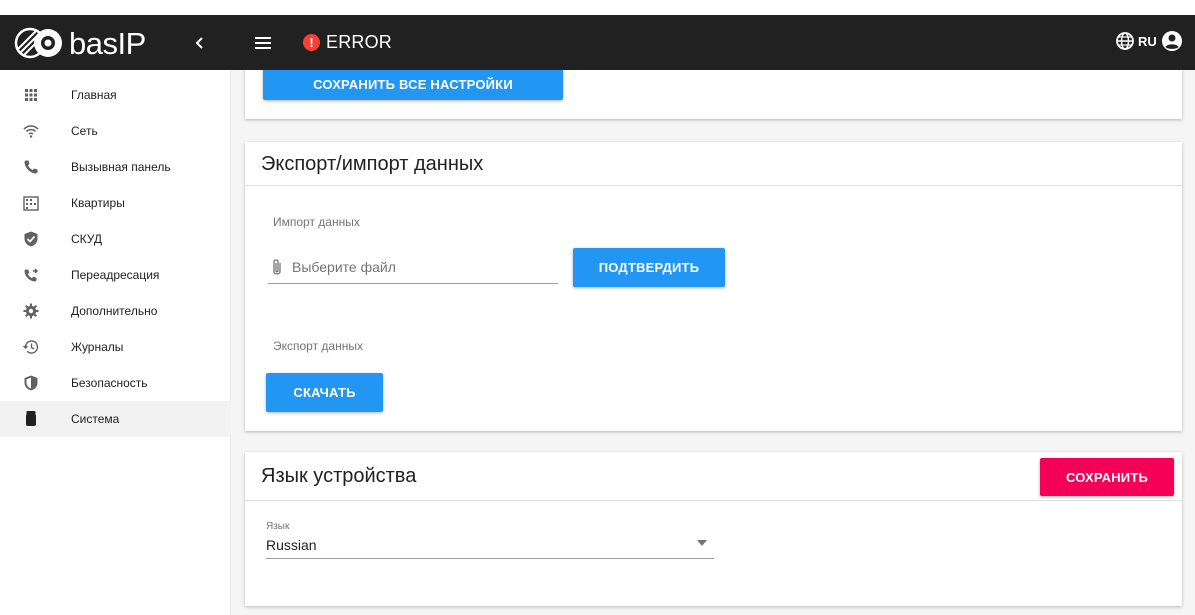 The height and width of the screenshot is (615, 1195). What do you see at coordinates (109, 383) in the screenshot?
I see `sidebar-item-label: Безопасность` at bounding box center [109, 383].